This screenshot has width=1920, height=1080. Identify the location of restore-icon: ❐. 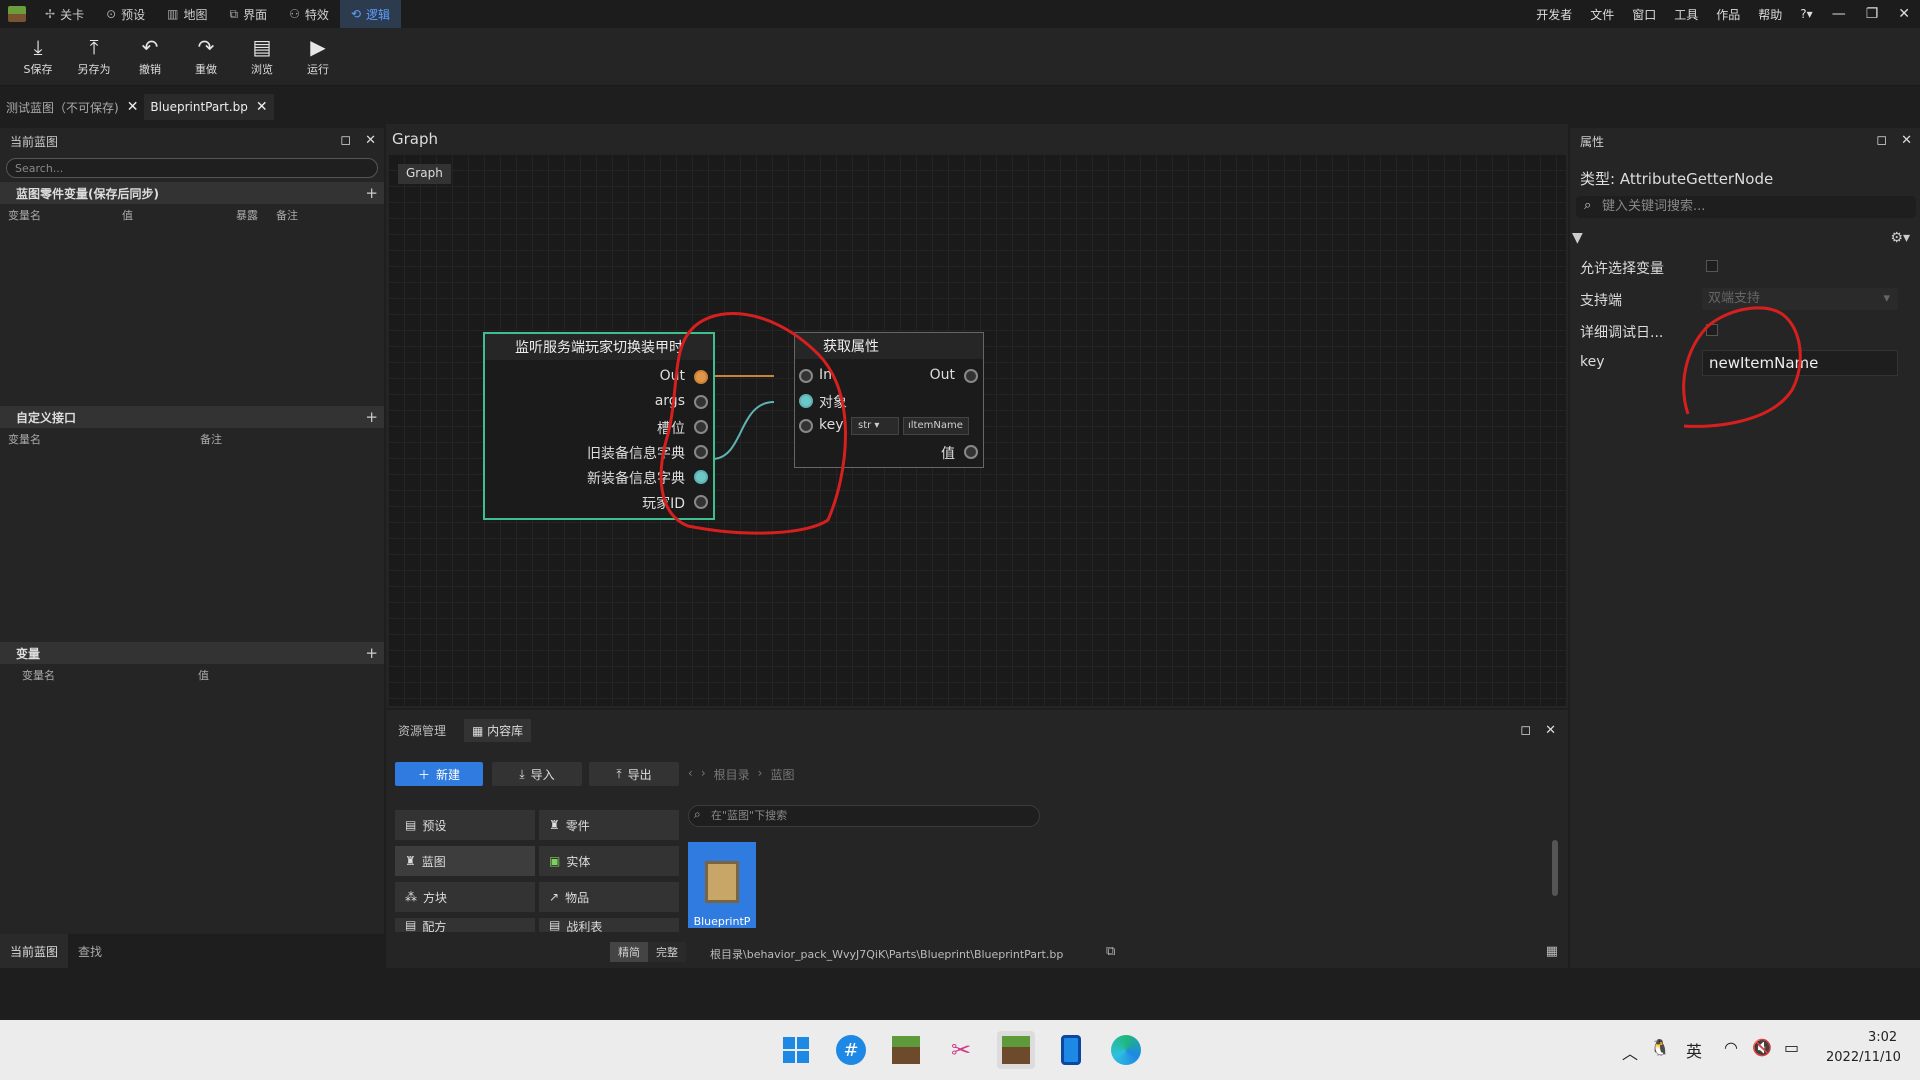
(1872, 14).